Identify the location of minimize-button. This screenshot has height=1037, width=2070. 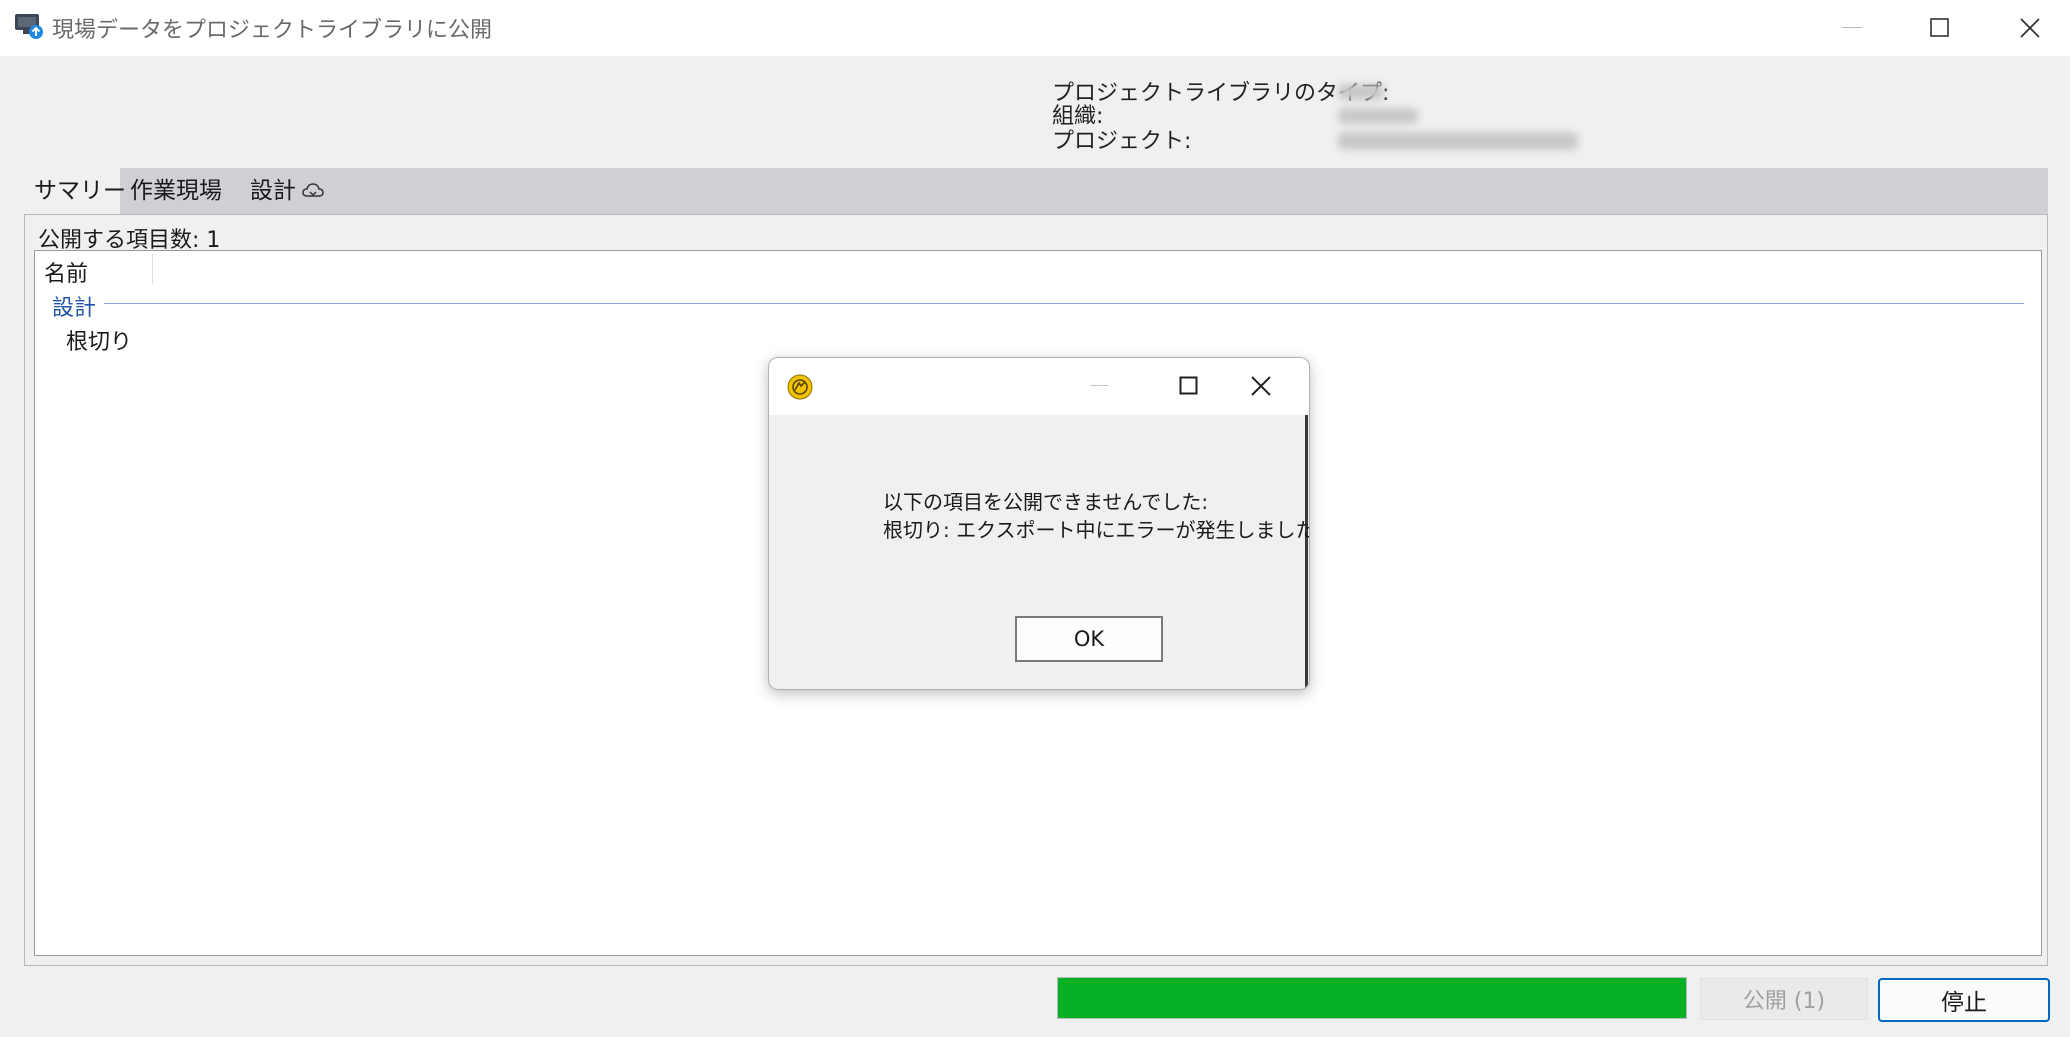
(1852, 28).